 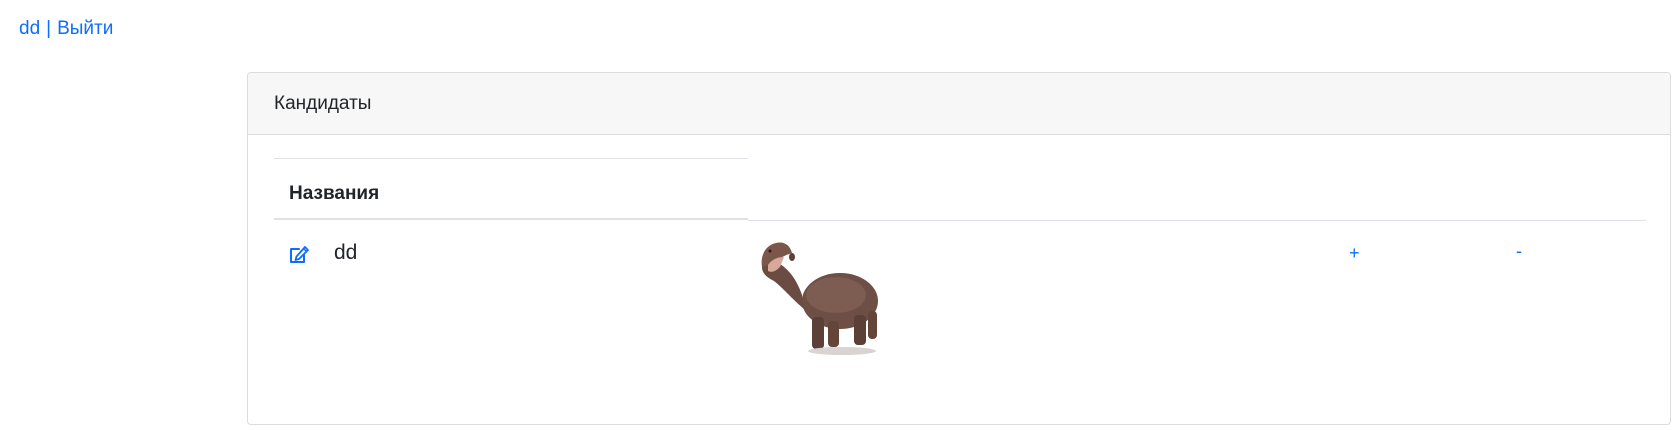 I want to click on minus-button: -, so click(x=1519, y=251).